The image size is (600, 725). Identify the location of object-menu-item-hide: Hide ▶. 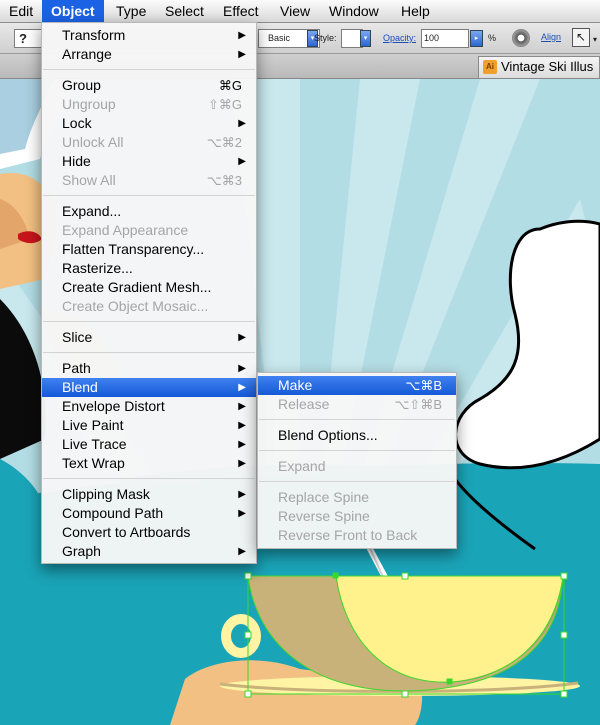
(149, 161).